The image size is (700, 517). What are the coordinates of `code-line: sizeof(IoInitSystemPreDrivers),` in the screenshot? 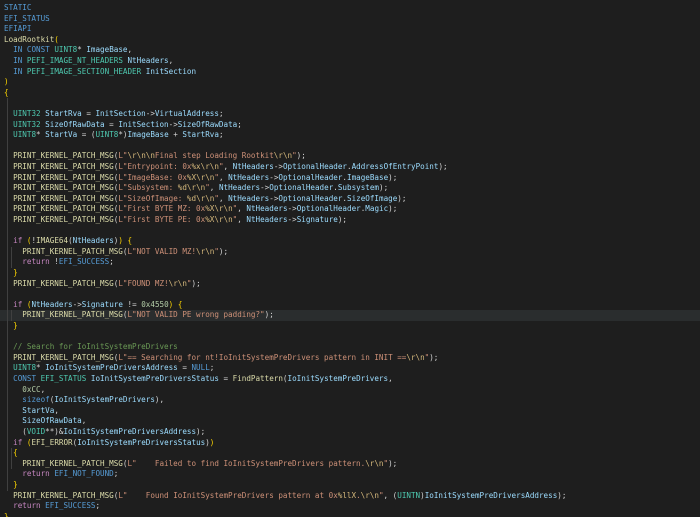 It's located at (350, 400).